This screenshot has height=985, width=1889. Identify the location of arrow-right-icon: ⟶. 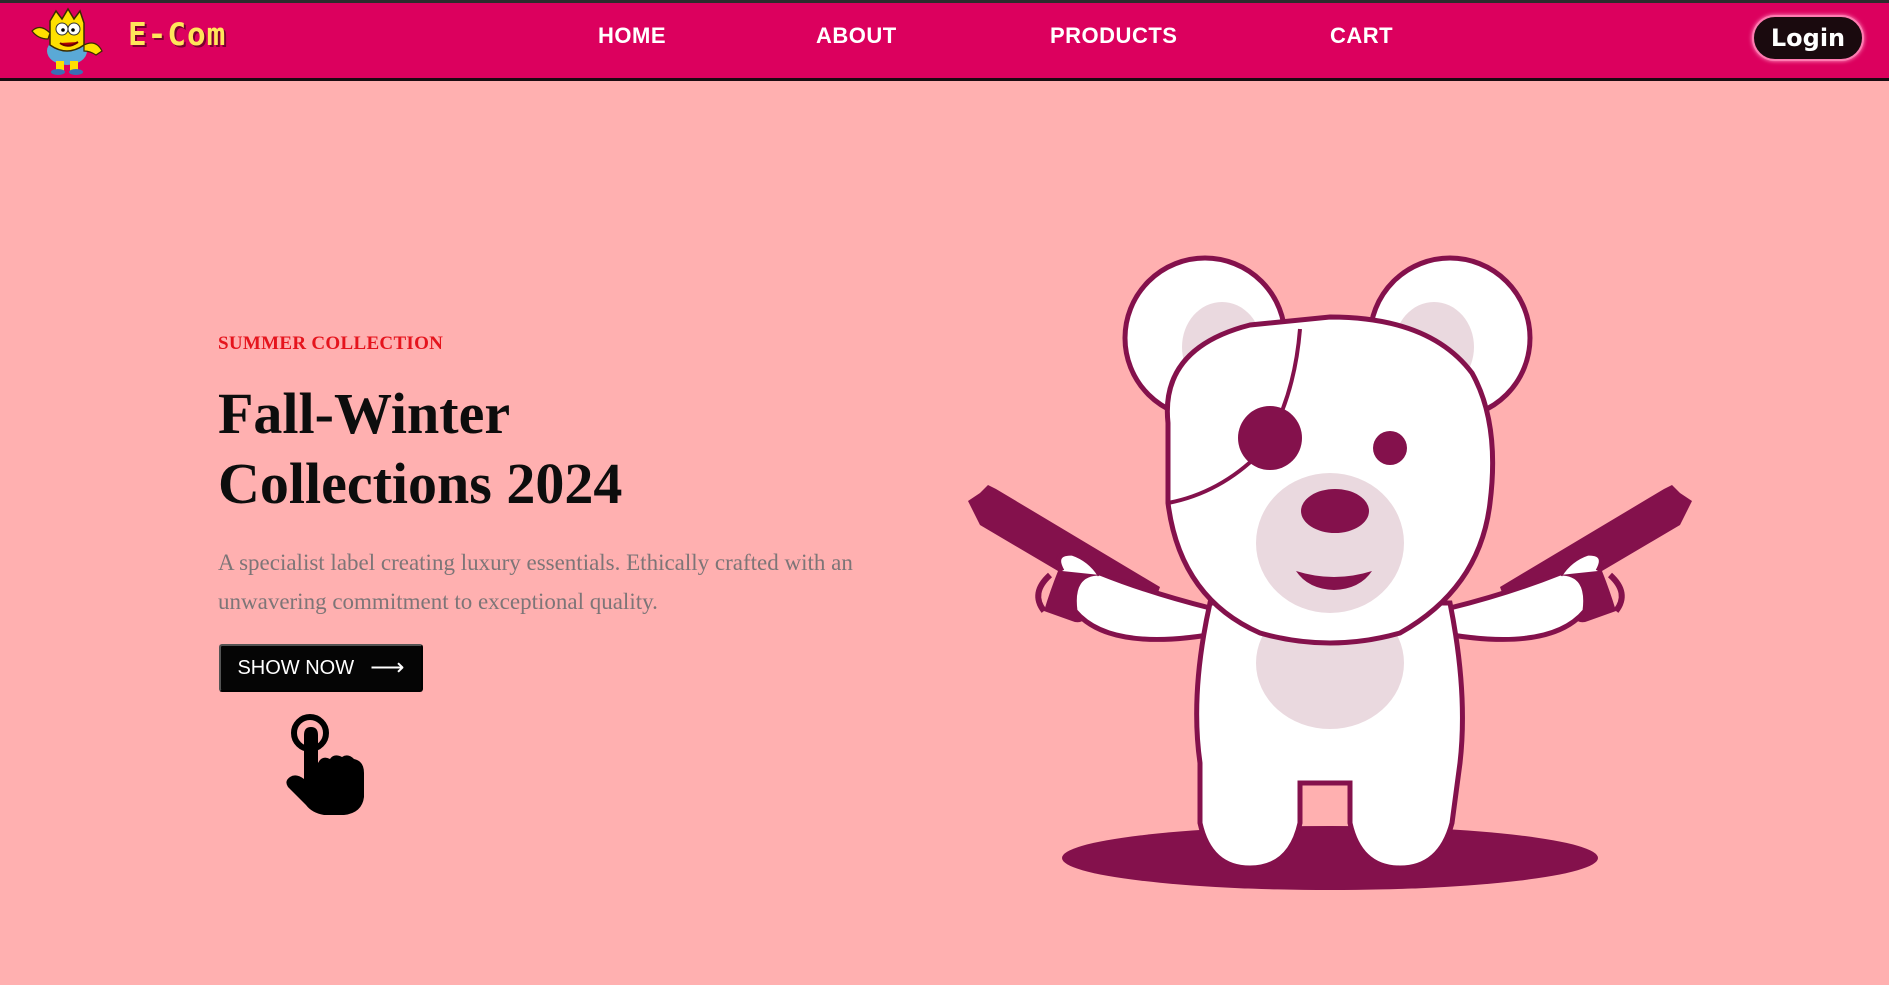
(387, 667).